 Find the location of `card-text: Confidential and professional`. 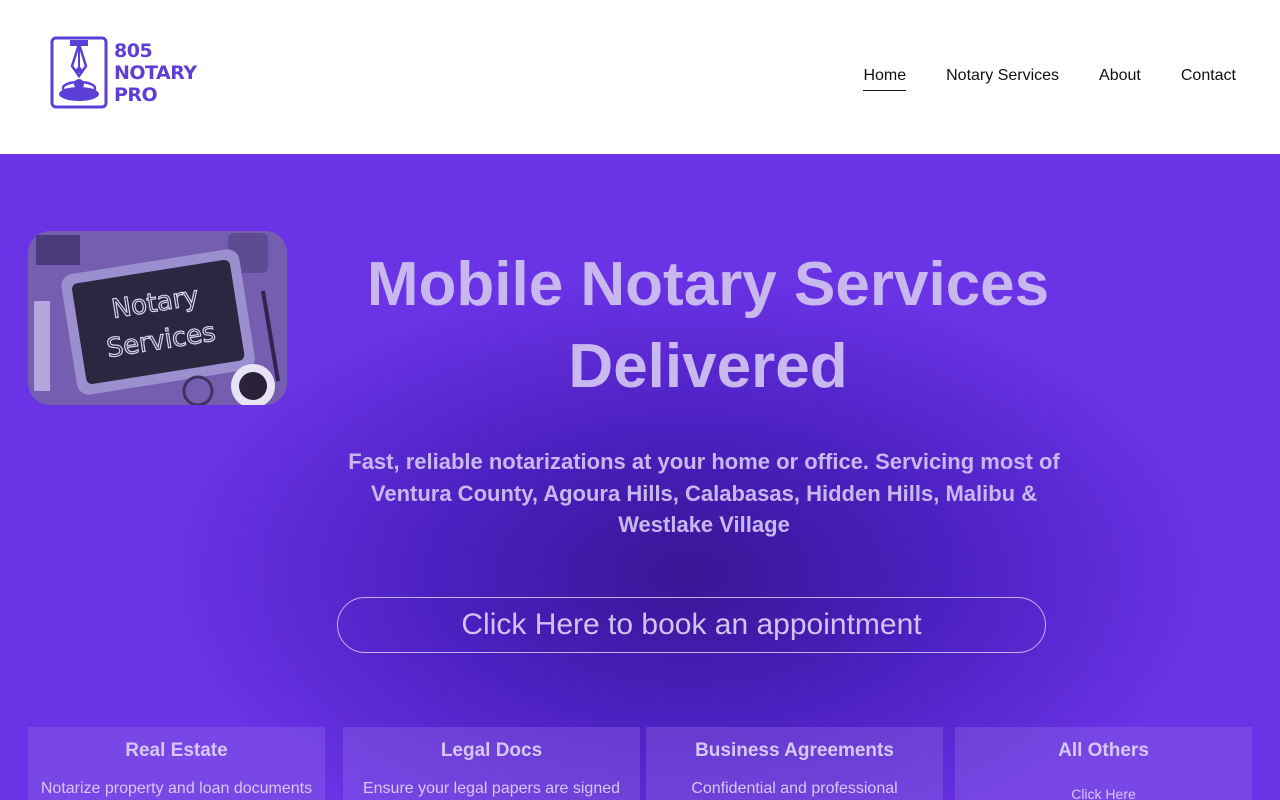

card-text: Confidential and professional is located at coordinates (794, 788).